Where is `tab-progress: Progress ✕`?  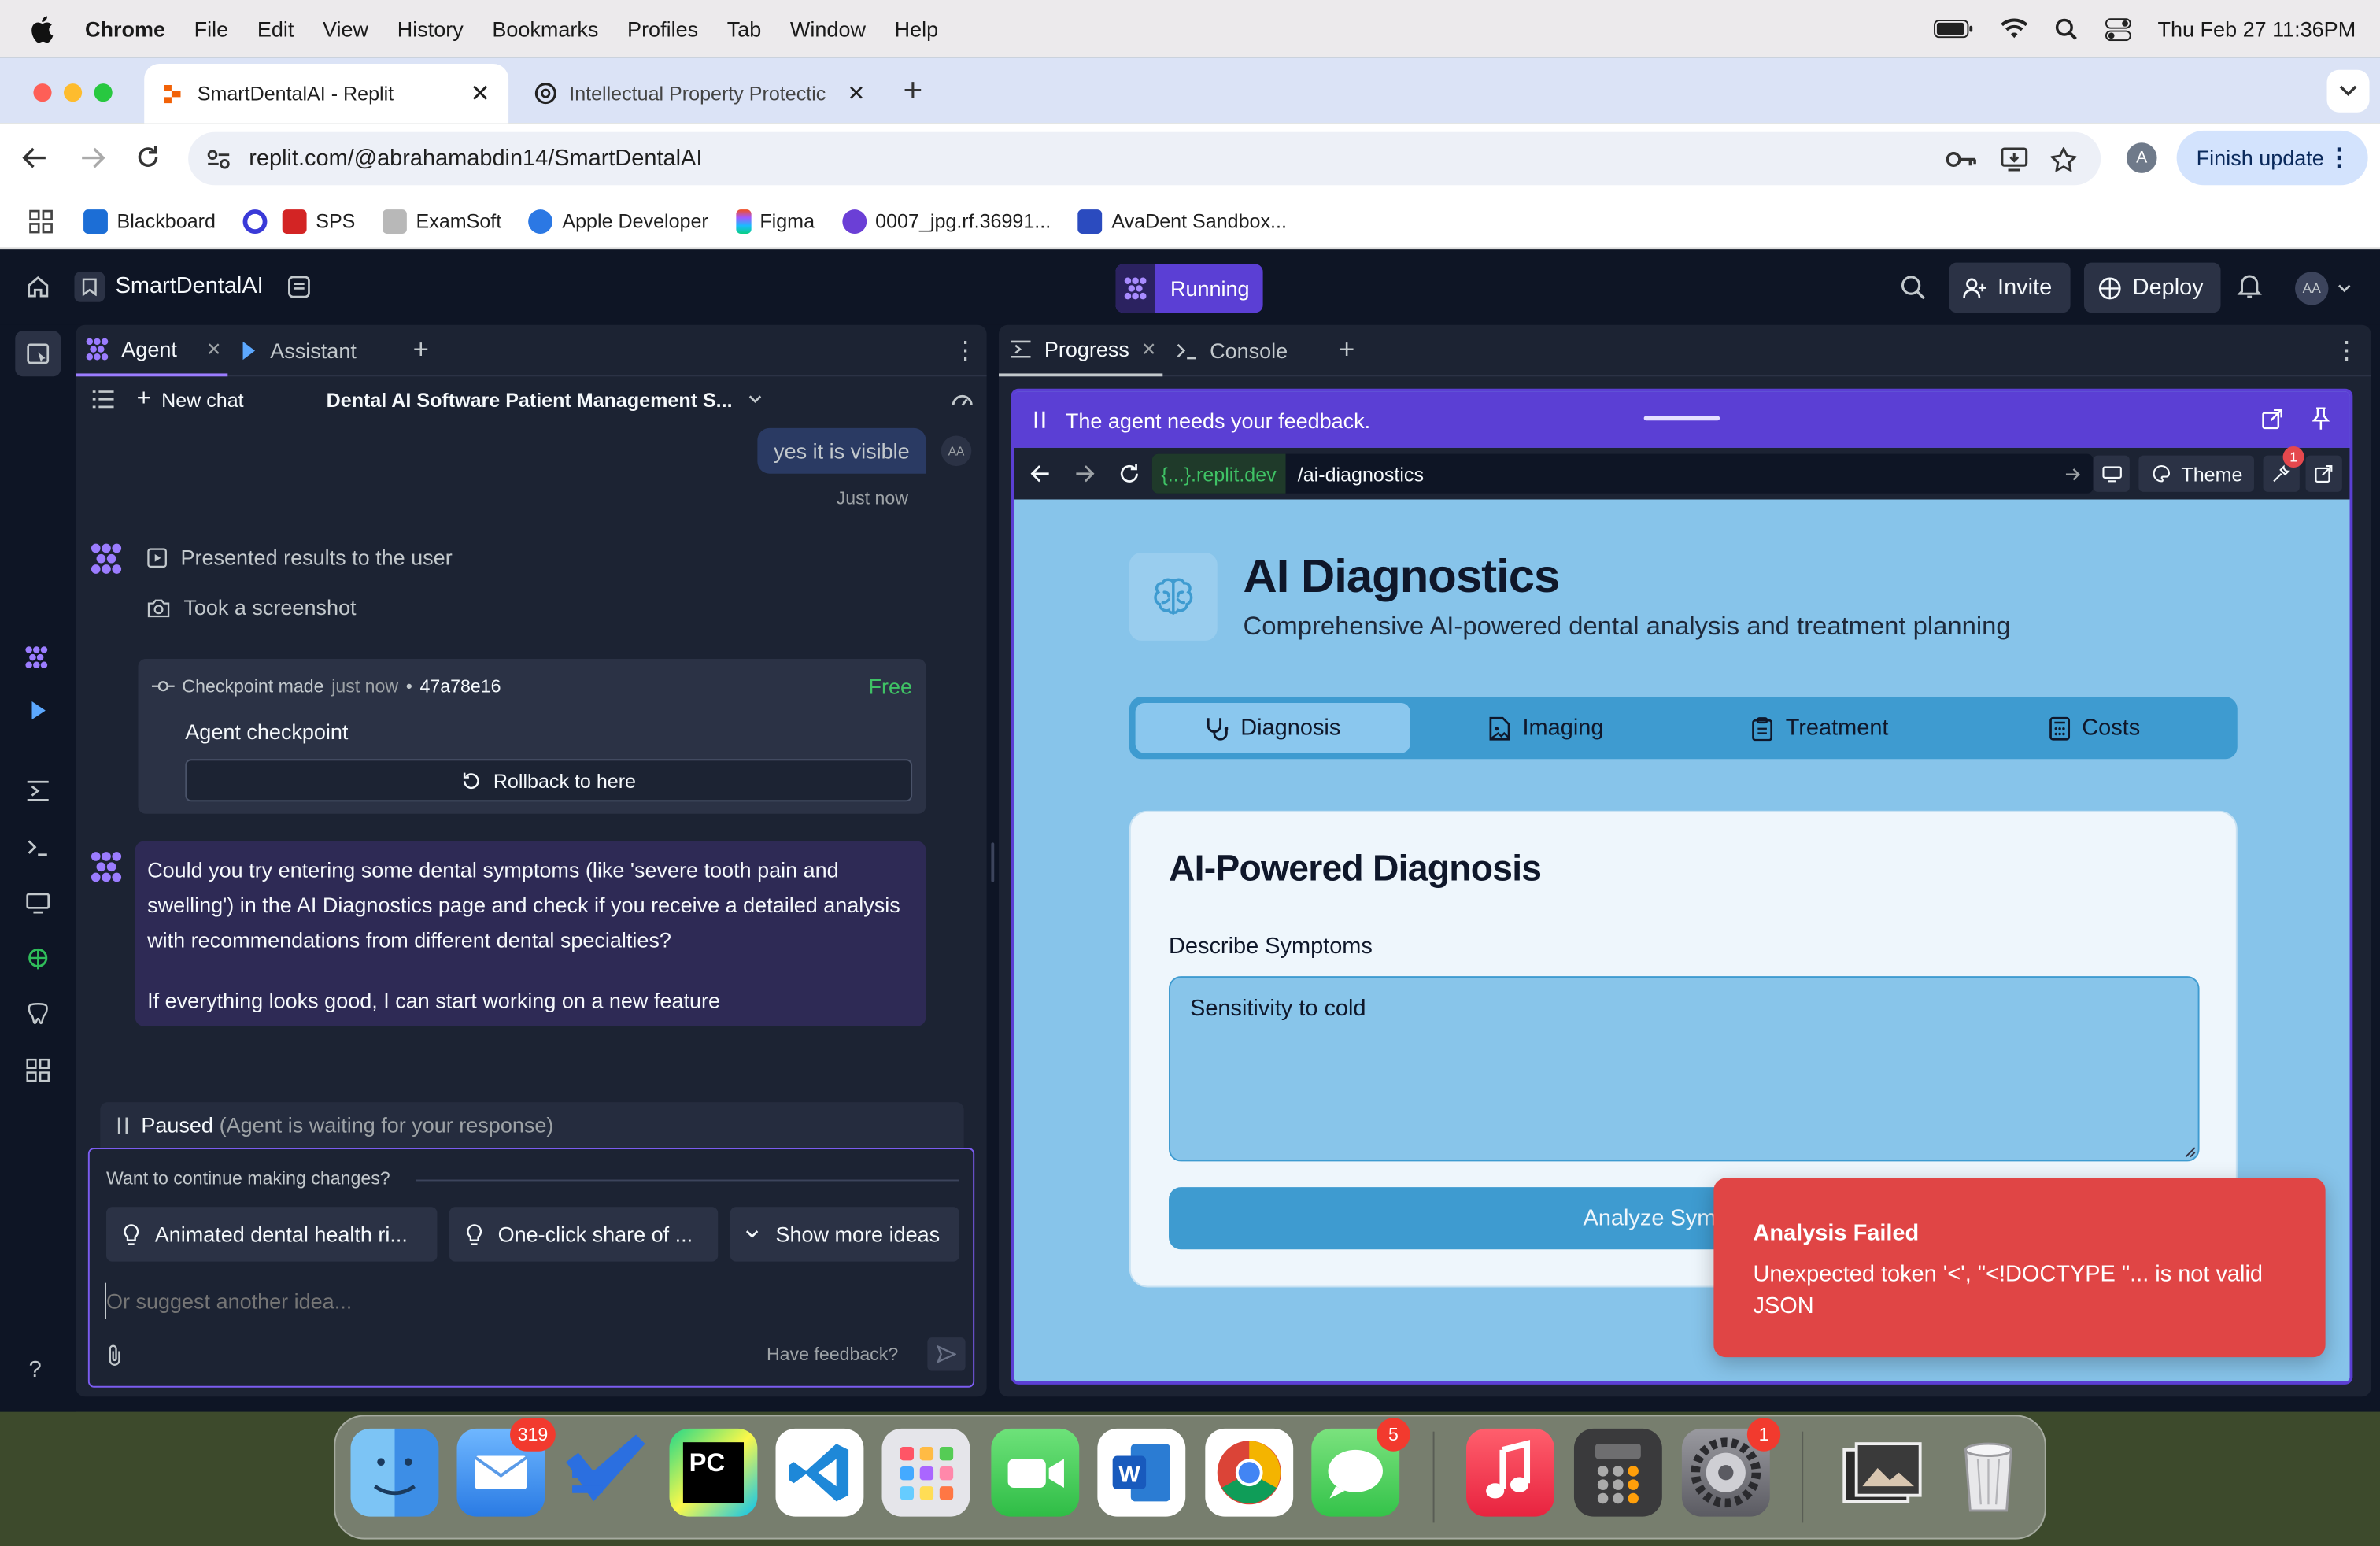 tab-progress: Progress ✕ is located at coordinates (1081, 350).